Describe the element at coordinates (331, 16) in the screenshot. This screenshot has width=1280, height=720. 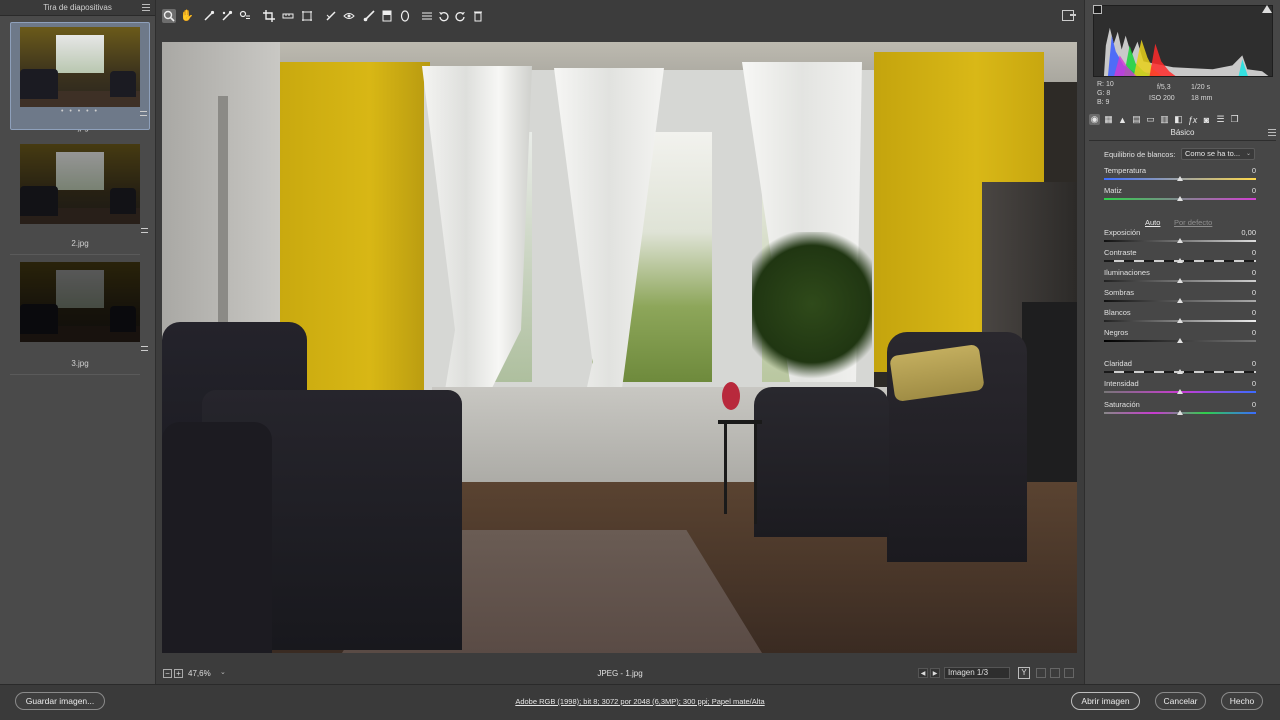
I see `spot-removal-tool-icon` at that location.